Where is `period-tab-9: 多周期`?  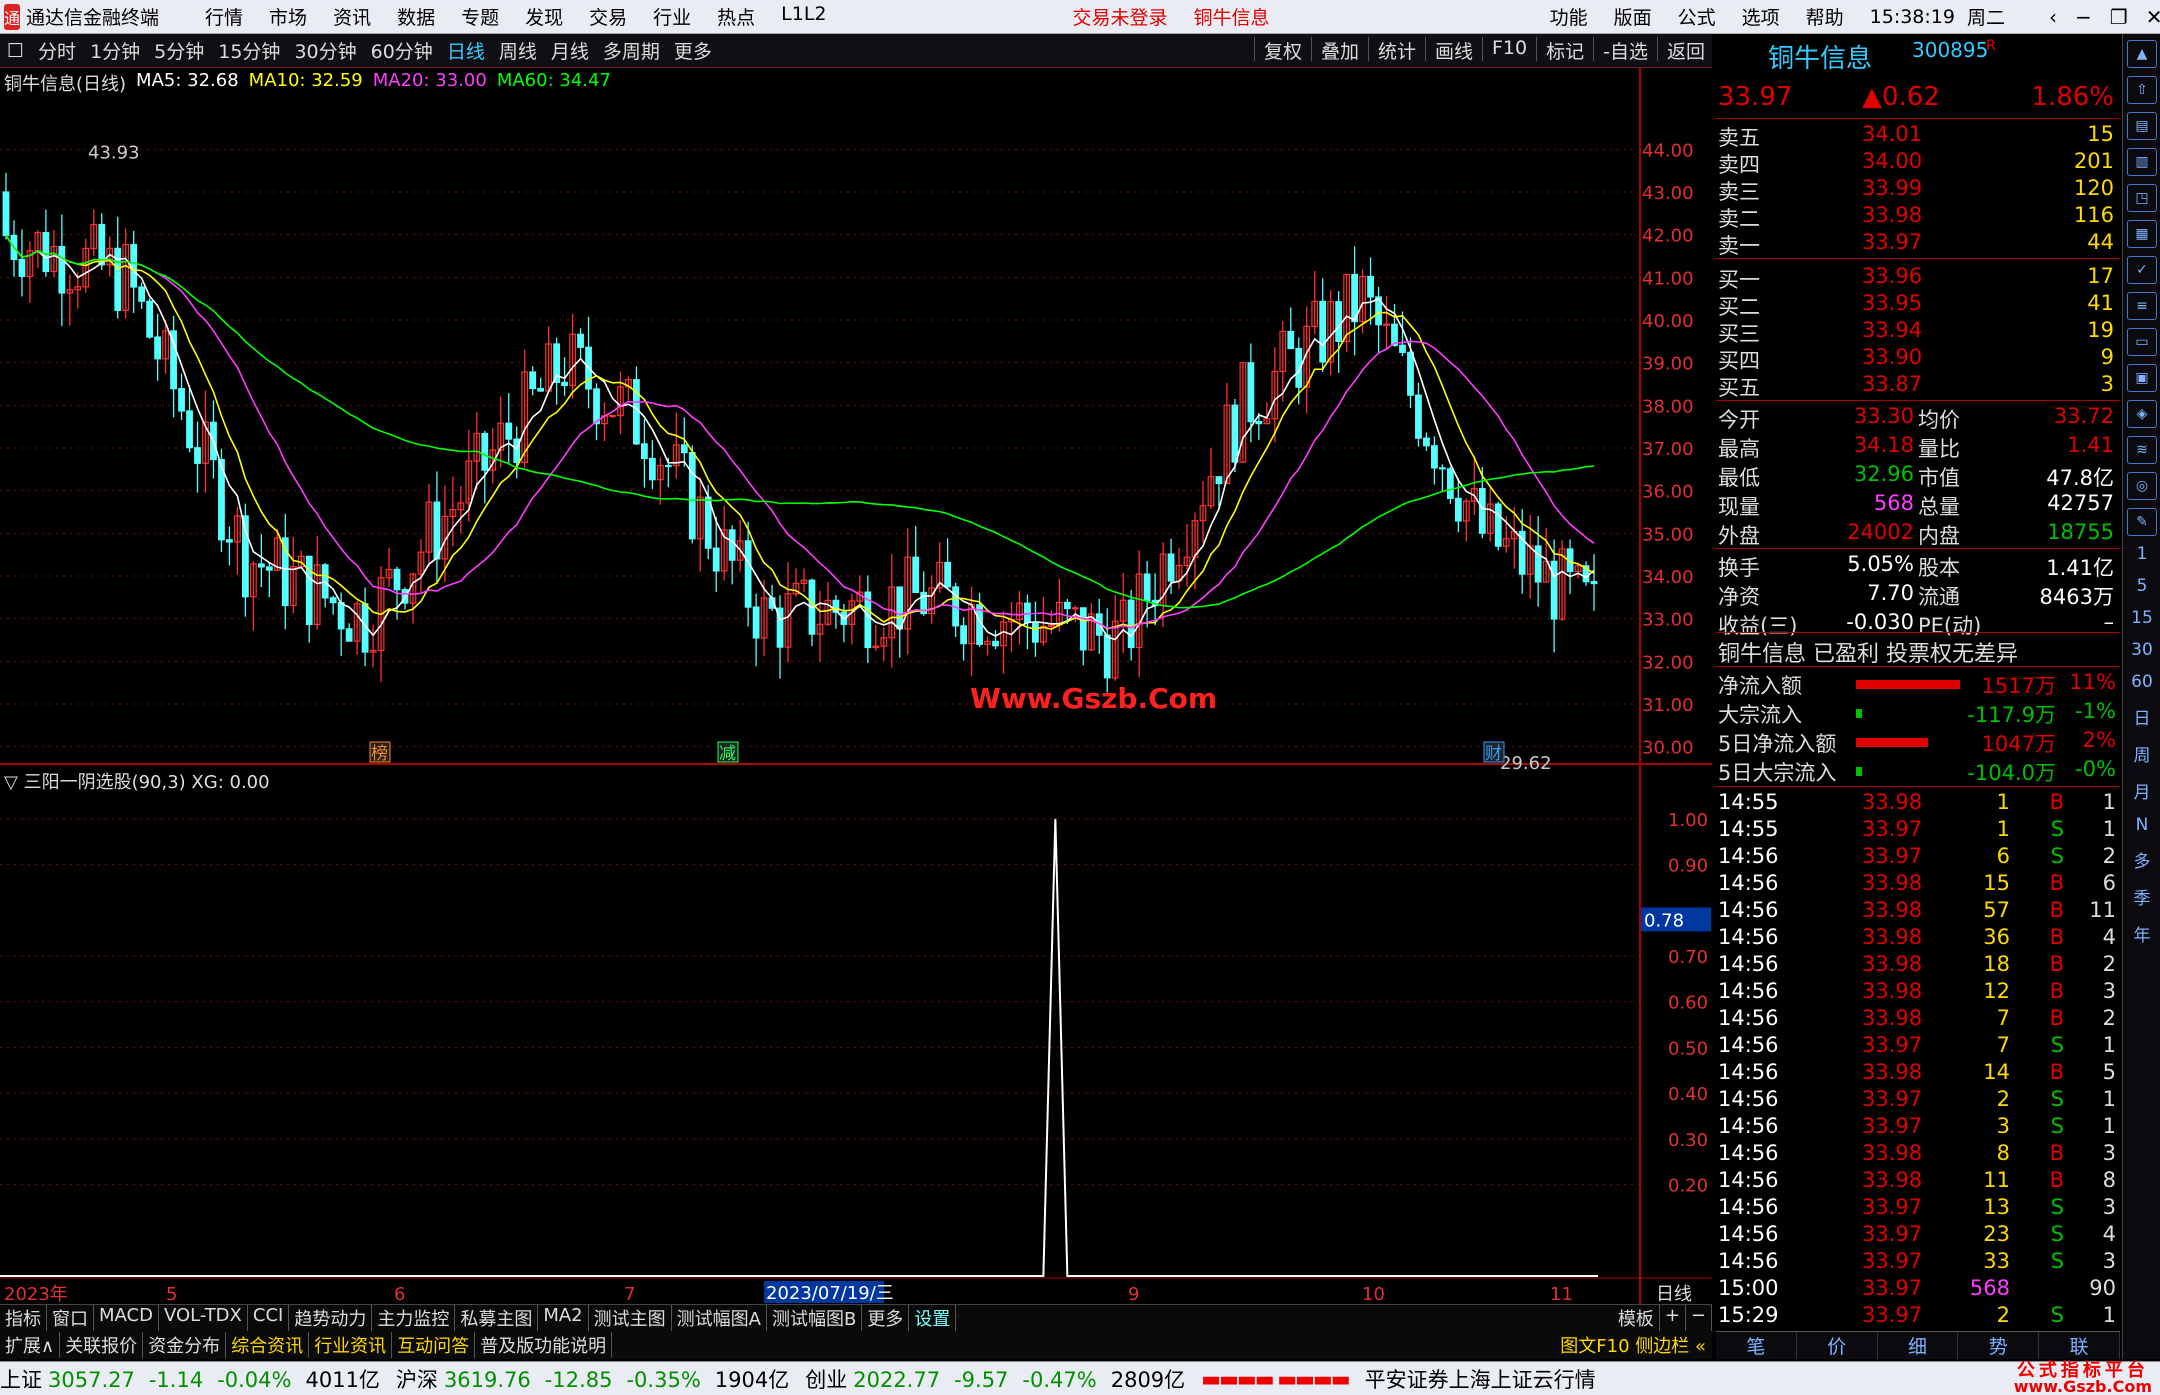
period-tab-9: 多周期 is located at coordinates (631, 50).